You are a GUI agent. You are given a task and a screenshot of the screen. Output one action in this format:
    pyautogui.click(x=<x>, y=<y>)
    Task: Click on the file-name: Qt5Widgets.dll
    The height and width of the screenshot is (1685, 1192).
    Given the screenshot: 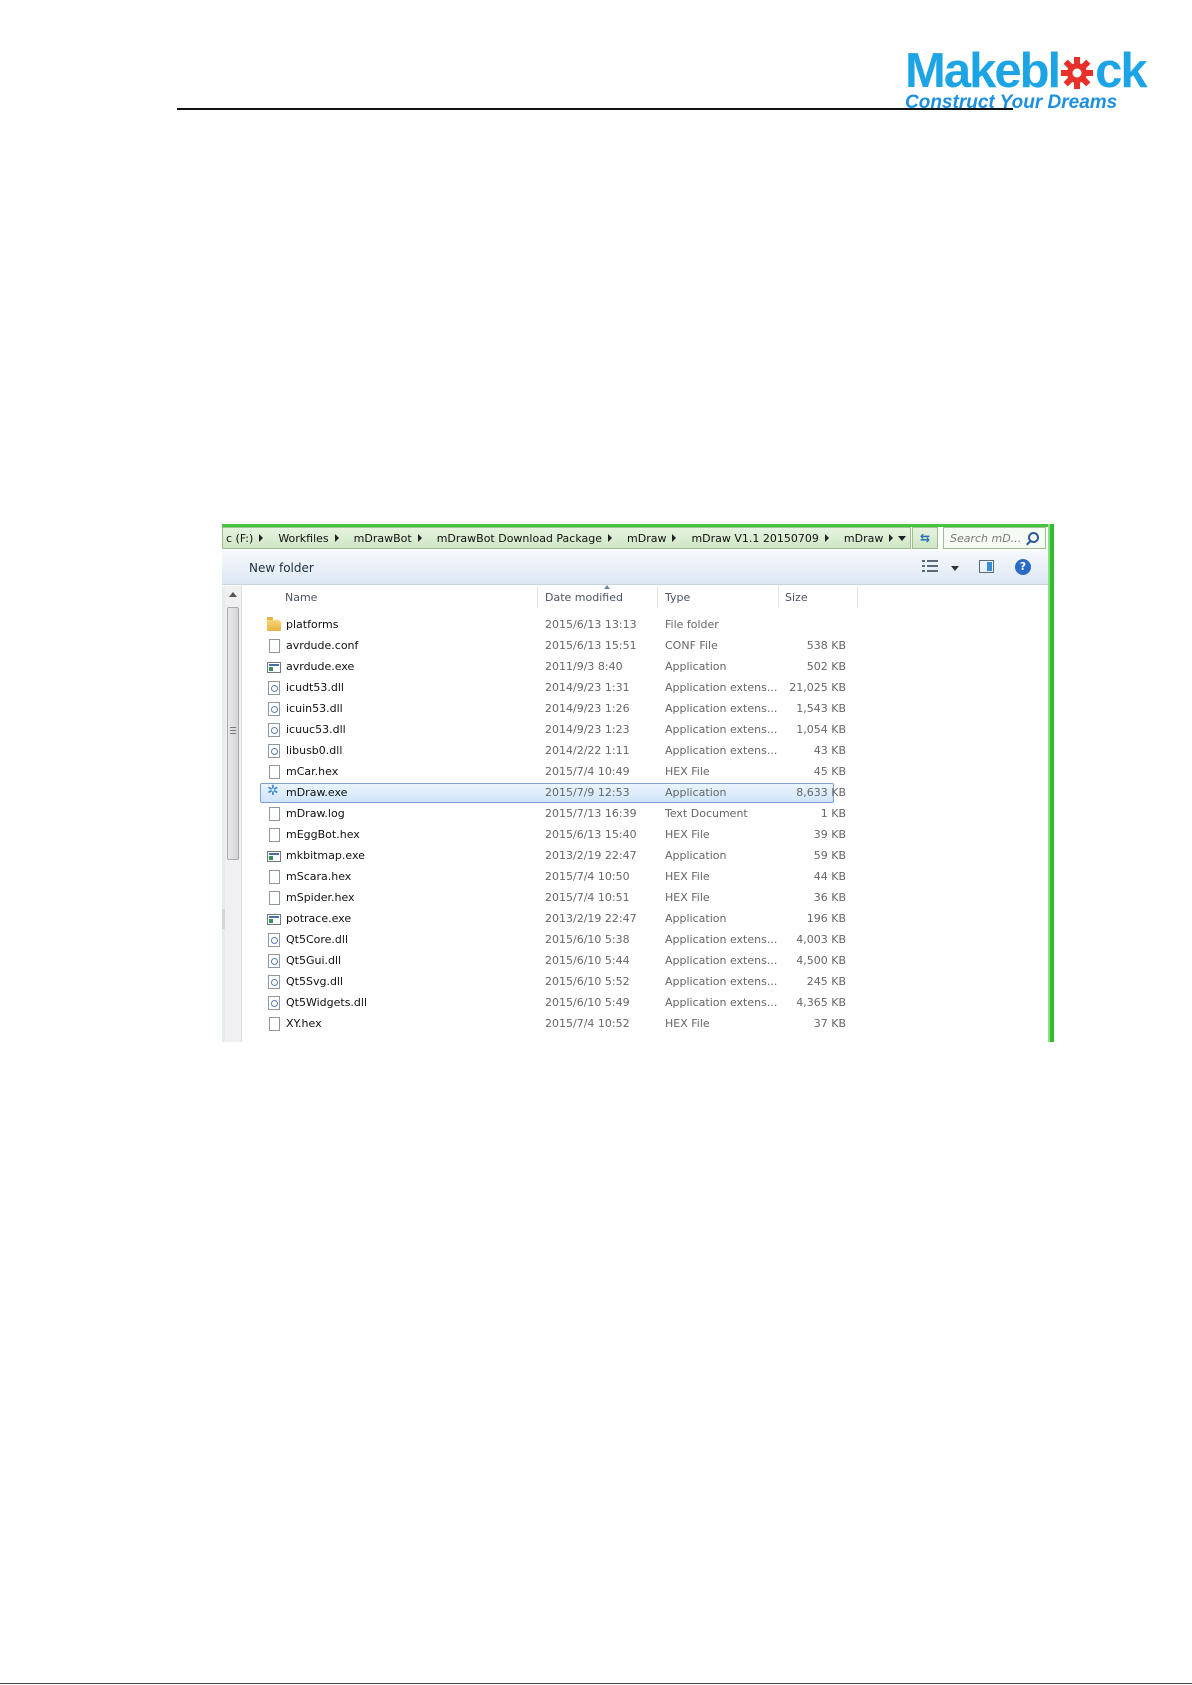 What is the action you would take?
    pyautogui.click(x=327, y=1002)
    